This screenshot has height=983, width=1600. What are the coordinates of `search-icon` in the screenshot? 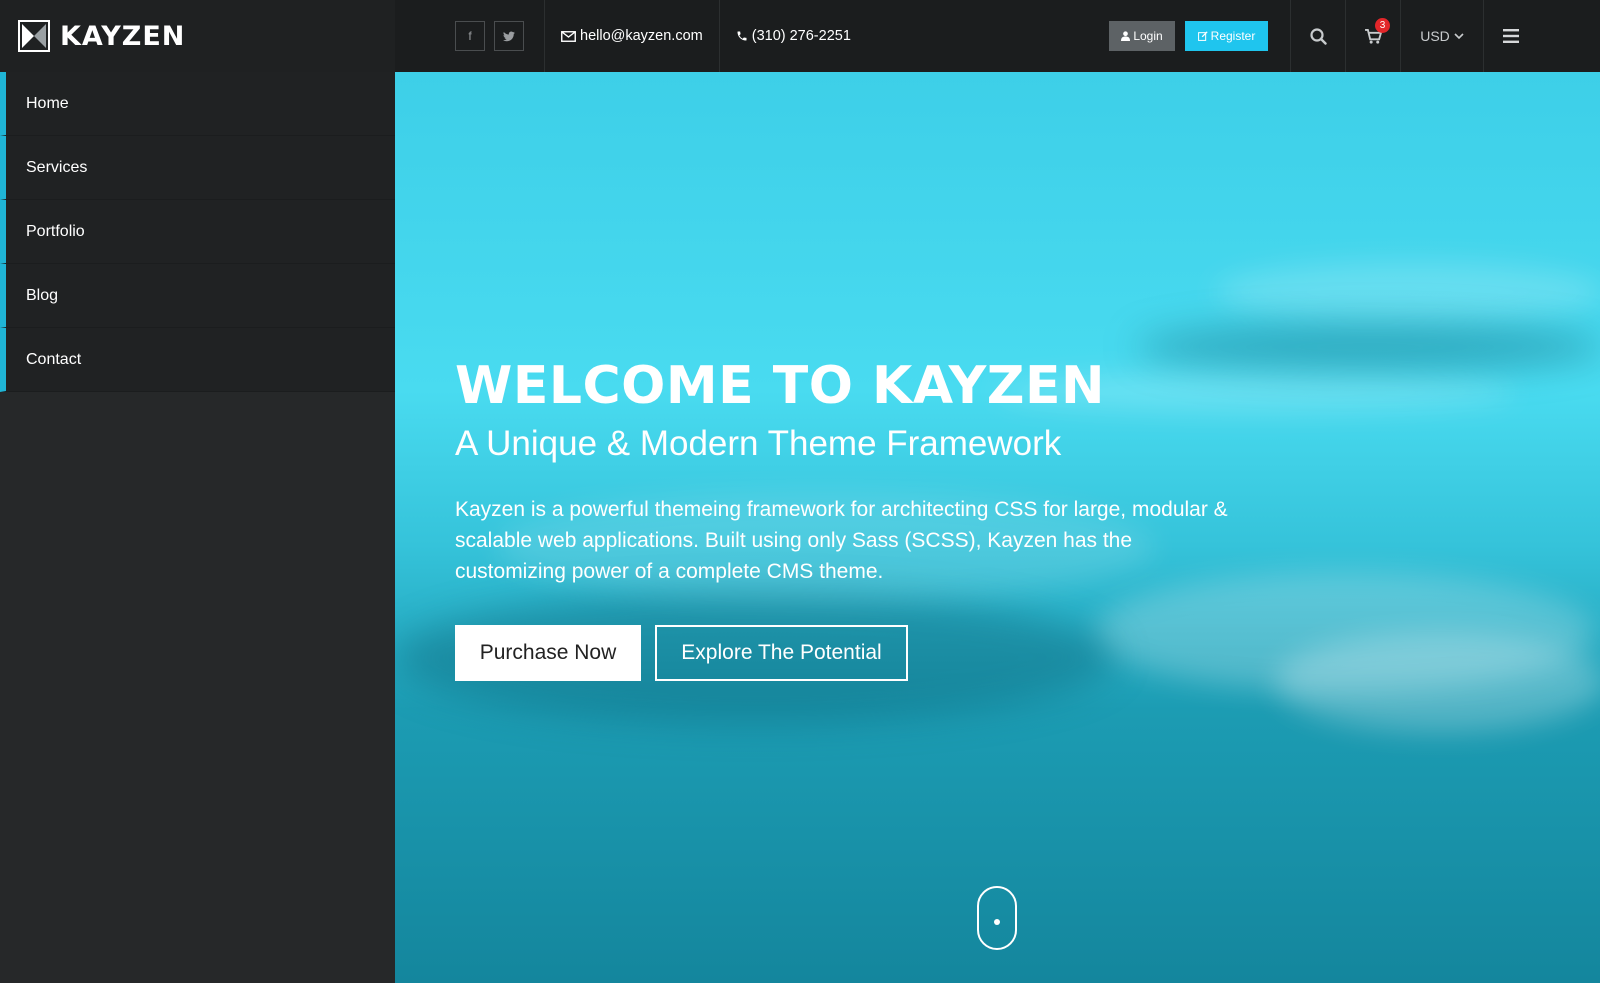 It's located at (1318, 36).